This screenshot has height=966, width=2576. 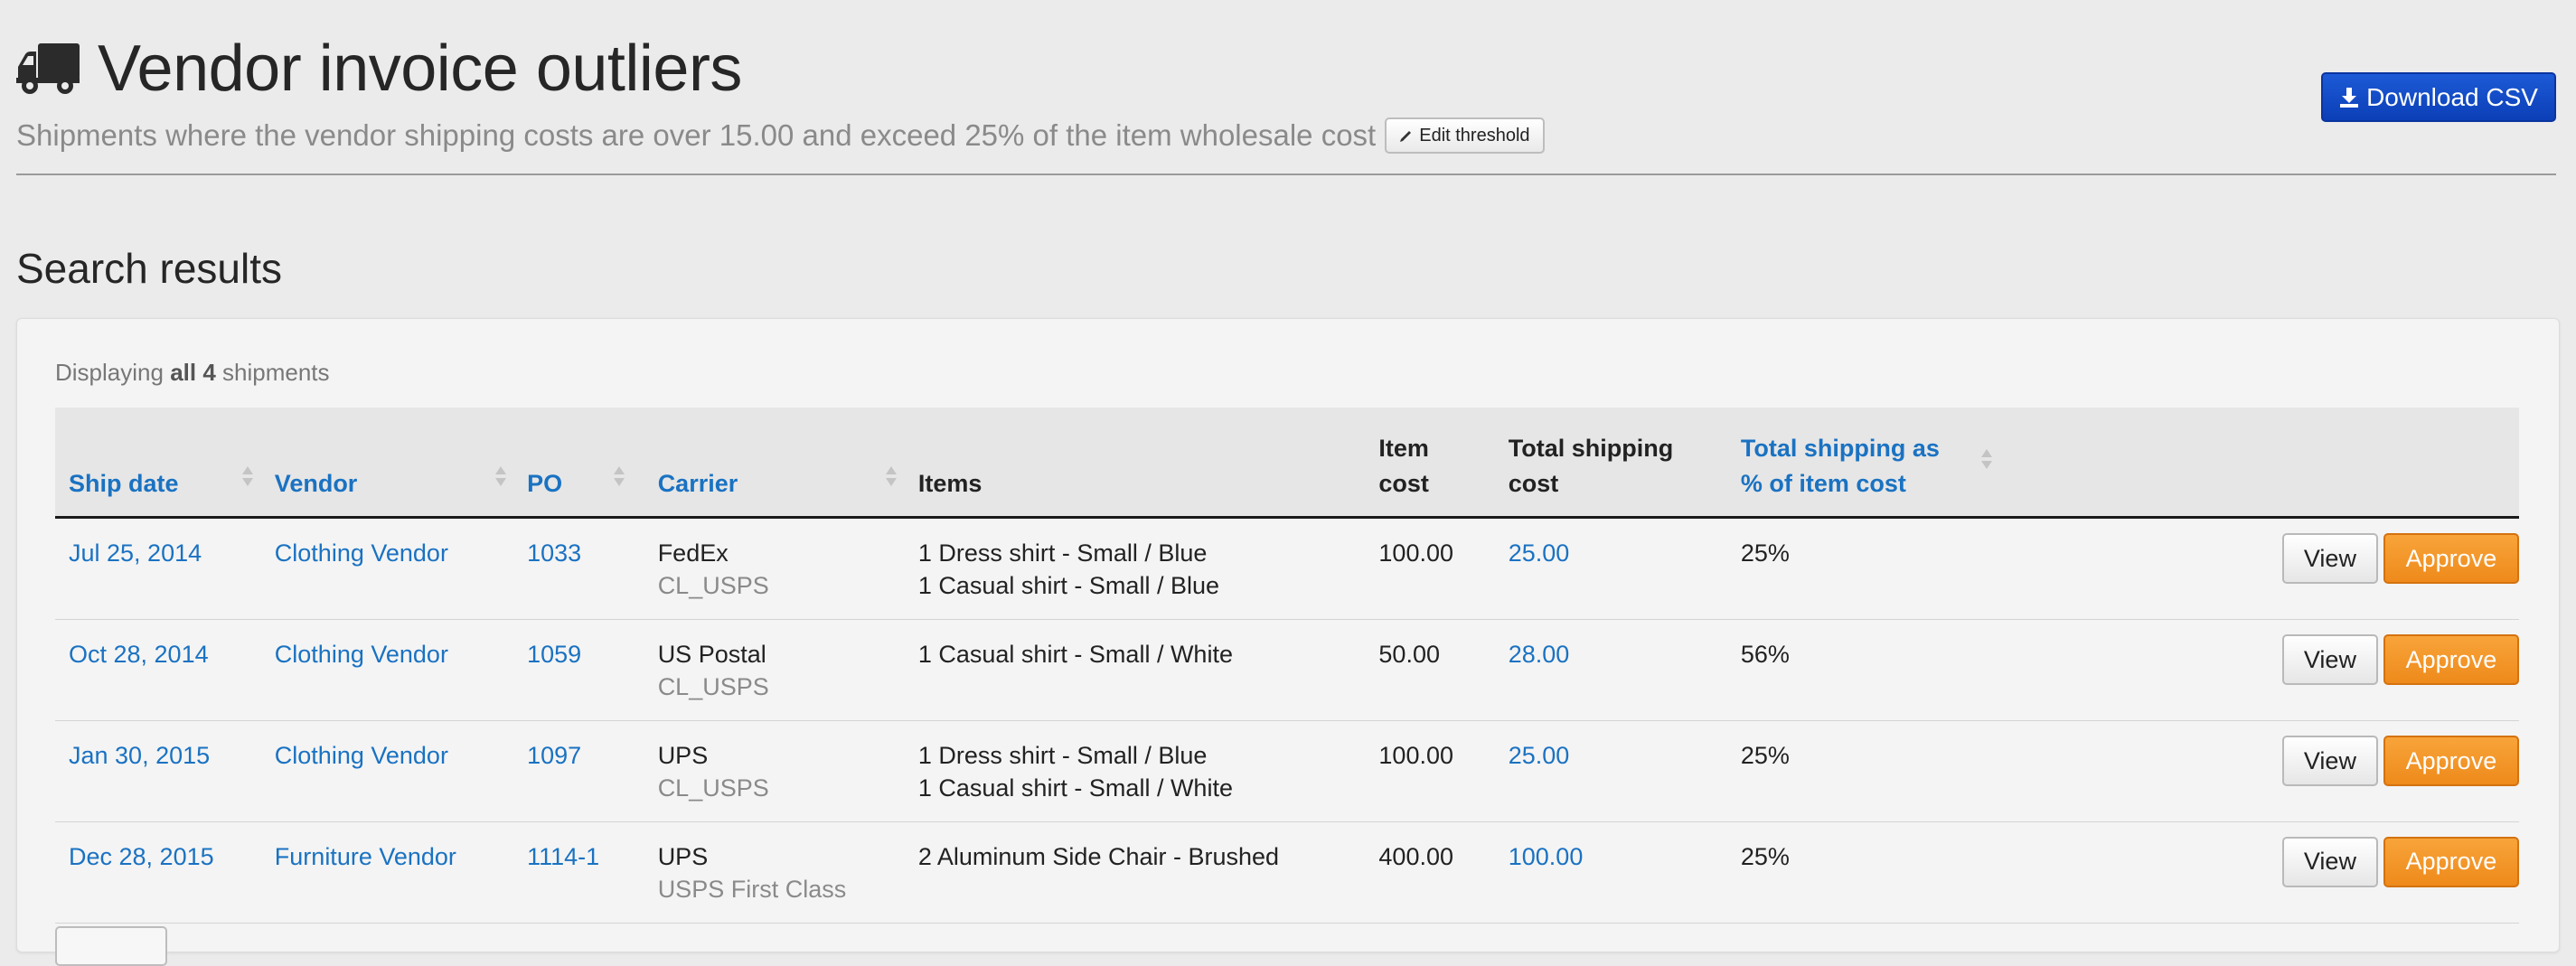 What do you see at coordinates (1823, 483) in the screenshot?
I see `shipping-pct-header-line2: % of item cost` at bounding box center [1823, 483].